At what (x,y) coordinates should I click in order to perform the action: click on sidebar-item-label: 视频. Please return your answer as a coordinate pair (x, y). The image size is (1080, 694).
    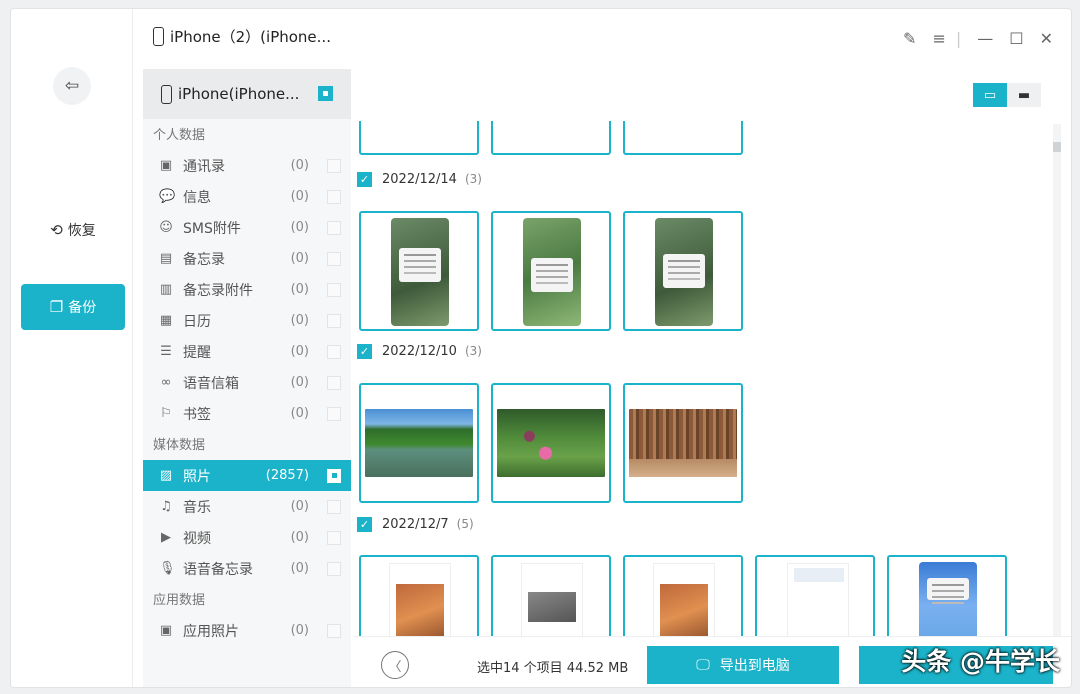
    Looking at the image, I should click on (197, 538).